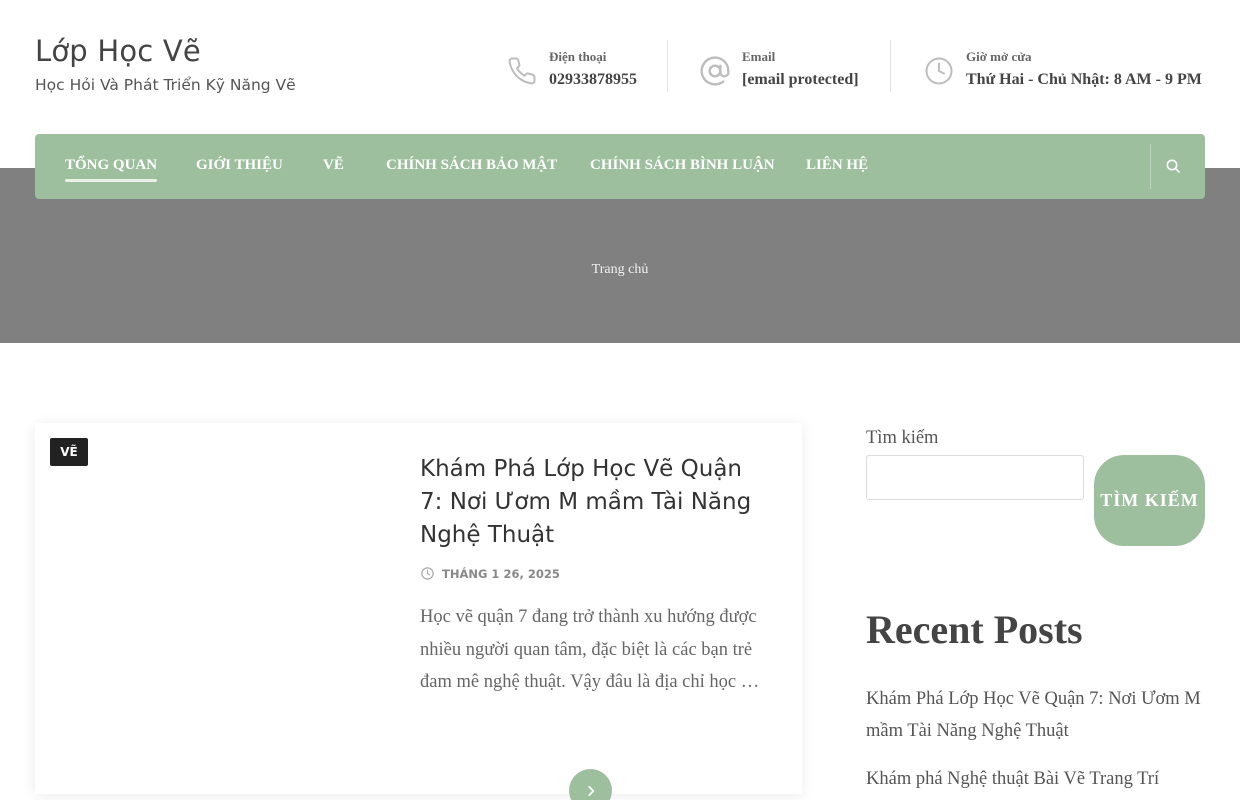  What do you see at coordinates (333, 165) in the screenshot?
I see `nav-item-ve: VẼ` at bounding box center [333, 165].